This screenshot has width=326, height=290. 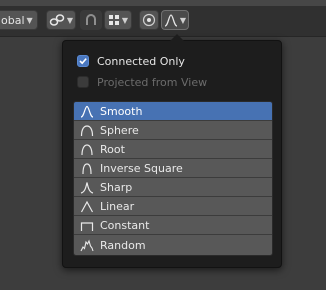 What do you see at coordinates (125, 225) in the screenshot?
I see `falloff-item-label: Constant` at bounding box center [125, 225].